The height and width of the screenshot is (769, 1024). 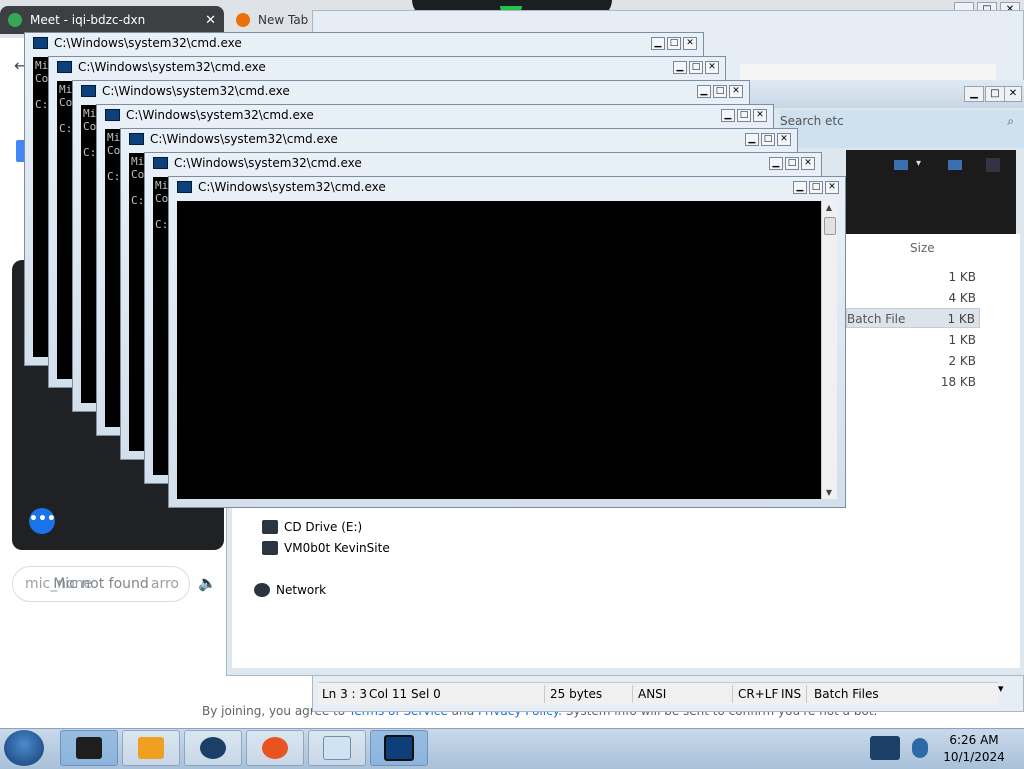 I want to click on file-row-selected: Batch File 1 KB, so click(x=913, y=318).